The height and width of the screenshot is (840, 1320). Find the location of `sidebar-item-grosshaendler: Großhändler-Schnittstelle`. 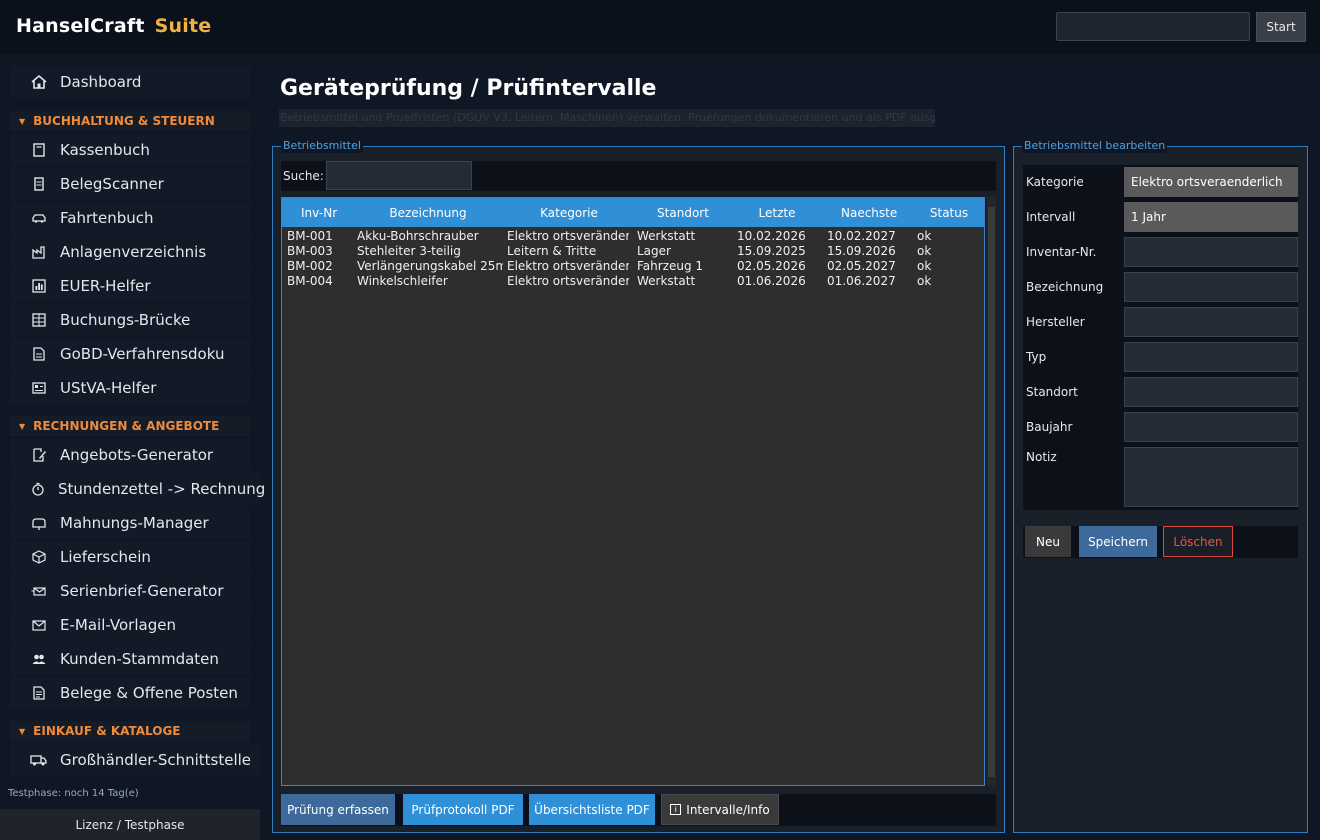

sidebar-item-grosshaendler: Großhändler-Schnittstelle is located at coordinates (135, 760).